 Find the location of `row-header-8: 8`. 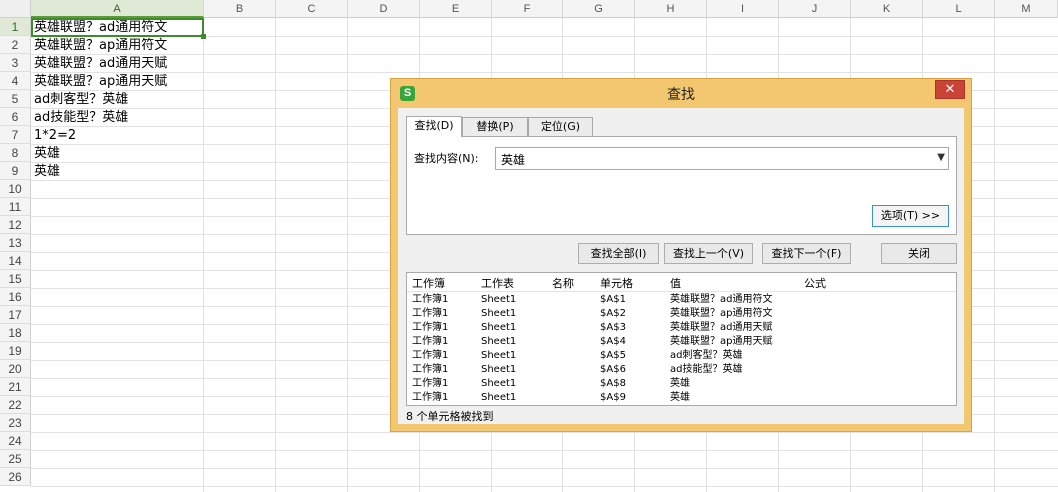

row-header-8: 8 is located at coordinates (15, 153).